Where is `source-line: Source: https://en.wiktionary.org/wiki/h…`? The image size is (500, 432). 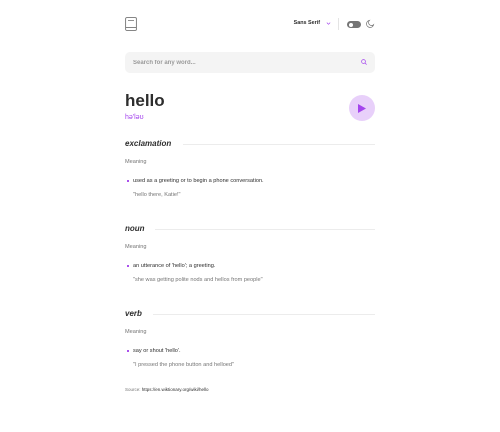
source-line: Source: https://en.wiktionary.org/wiki/h… is located at coordinates (166, 389).